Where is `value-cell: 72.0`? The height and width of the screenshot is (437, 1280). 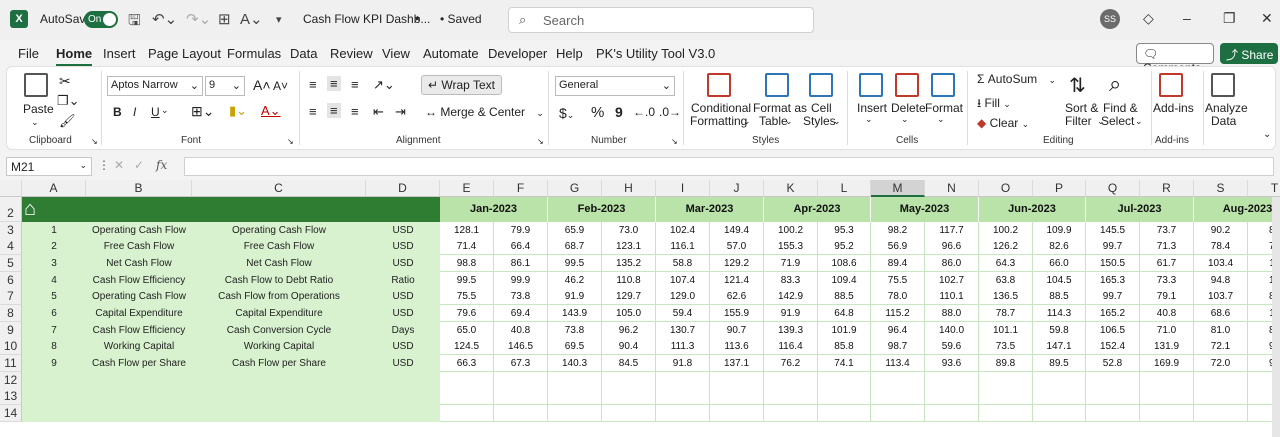 value-cell: 72.0 is located at coordinates (1221, 363).